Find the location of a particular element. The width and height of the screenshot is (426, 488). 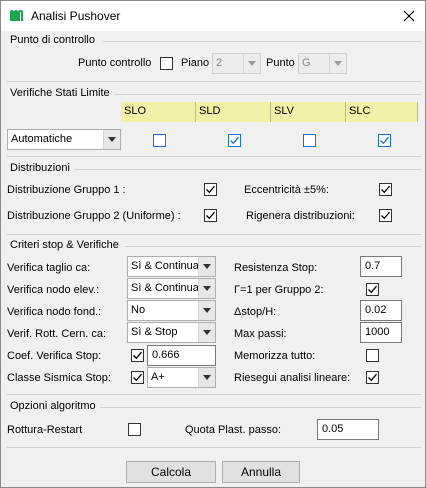

close-icon is located at coordinates (409, 16).